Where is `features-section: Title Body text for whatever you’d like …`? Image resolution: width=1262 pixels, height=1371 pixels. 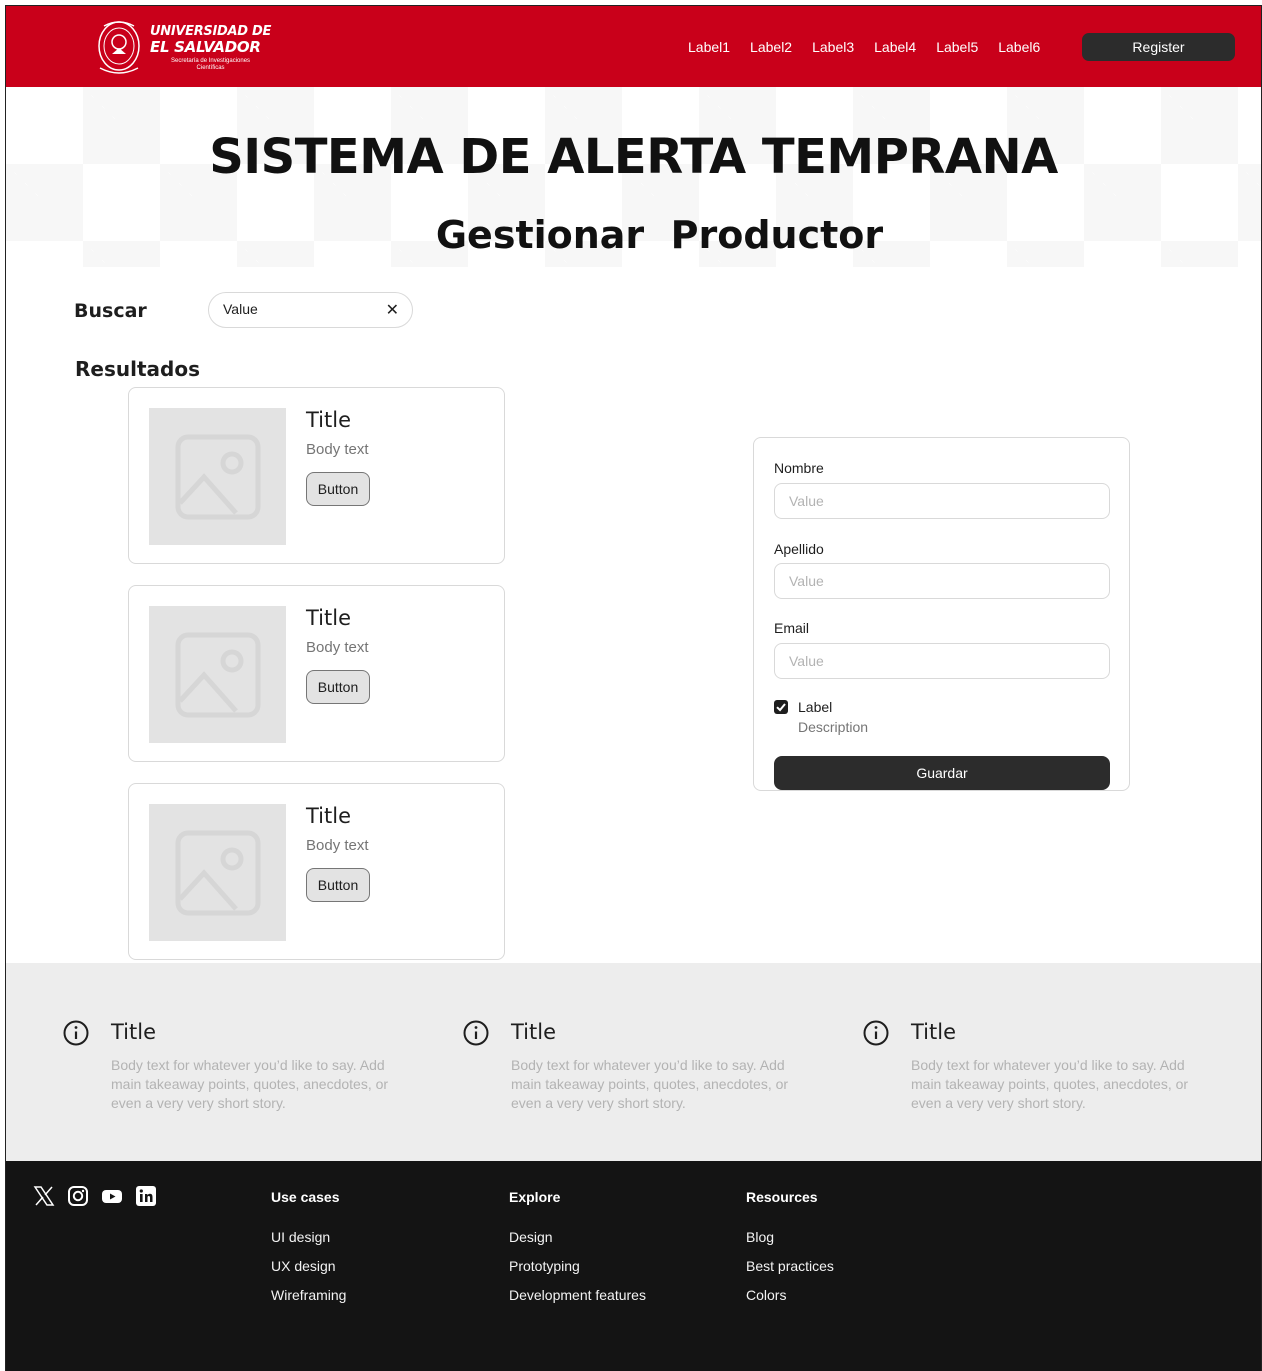
features-section: Title Body text for whatever you’d like … is located at coordinates (633, 1062).